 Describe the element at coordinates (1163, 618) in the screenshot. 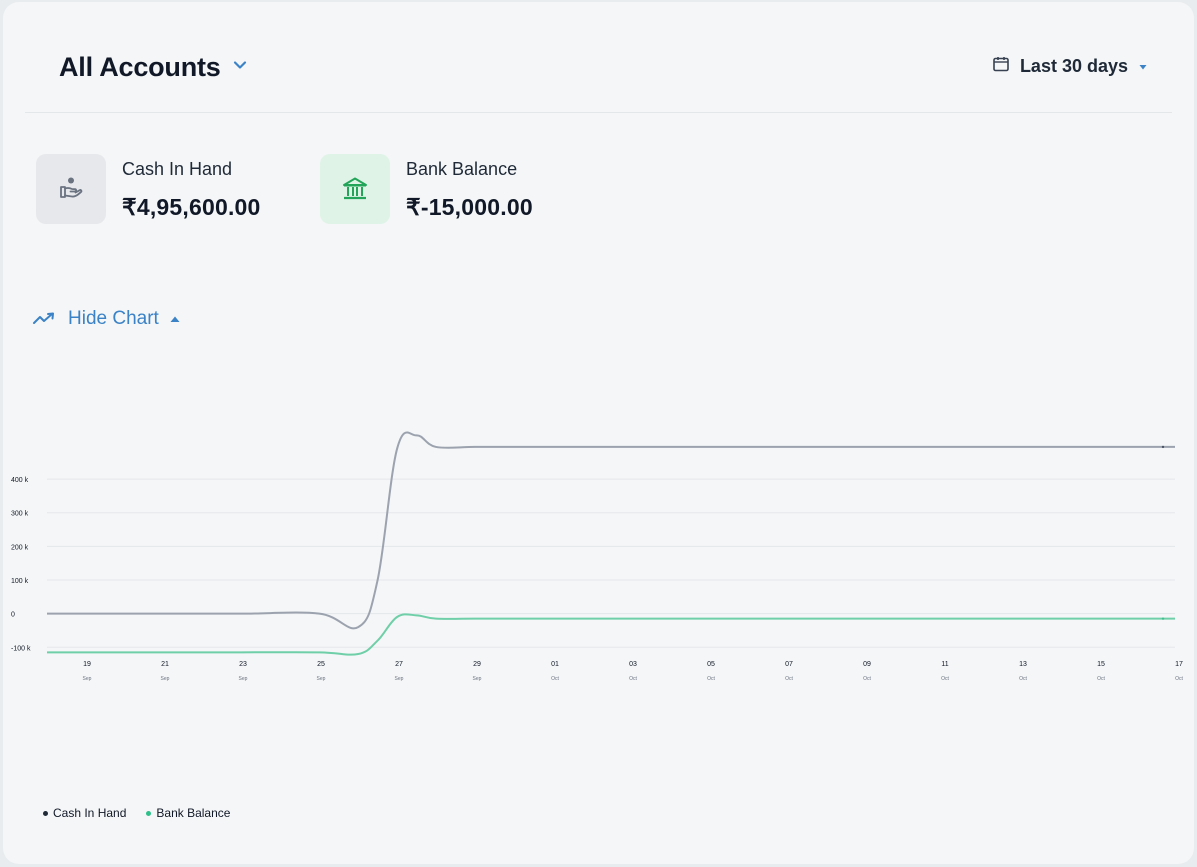

I see `bank-balance-point` at that location.